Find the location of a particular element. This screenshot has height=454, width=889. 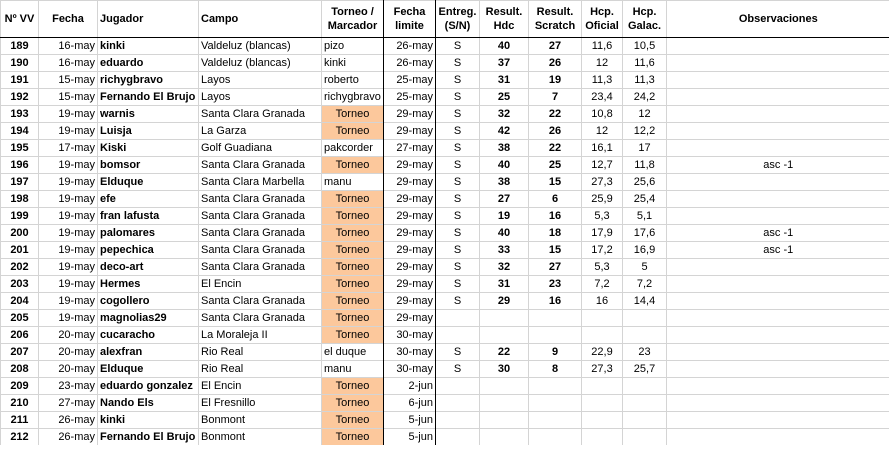

cell-hcp-oficial: 17,2 is located at coordinates (602, 250).